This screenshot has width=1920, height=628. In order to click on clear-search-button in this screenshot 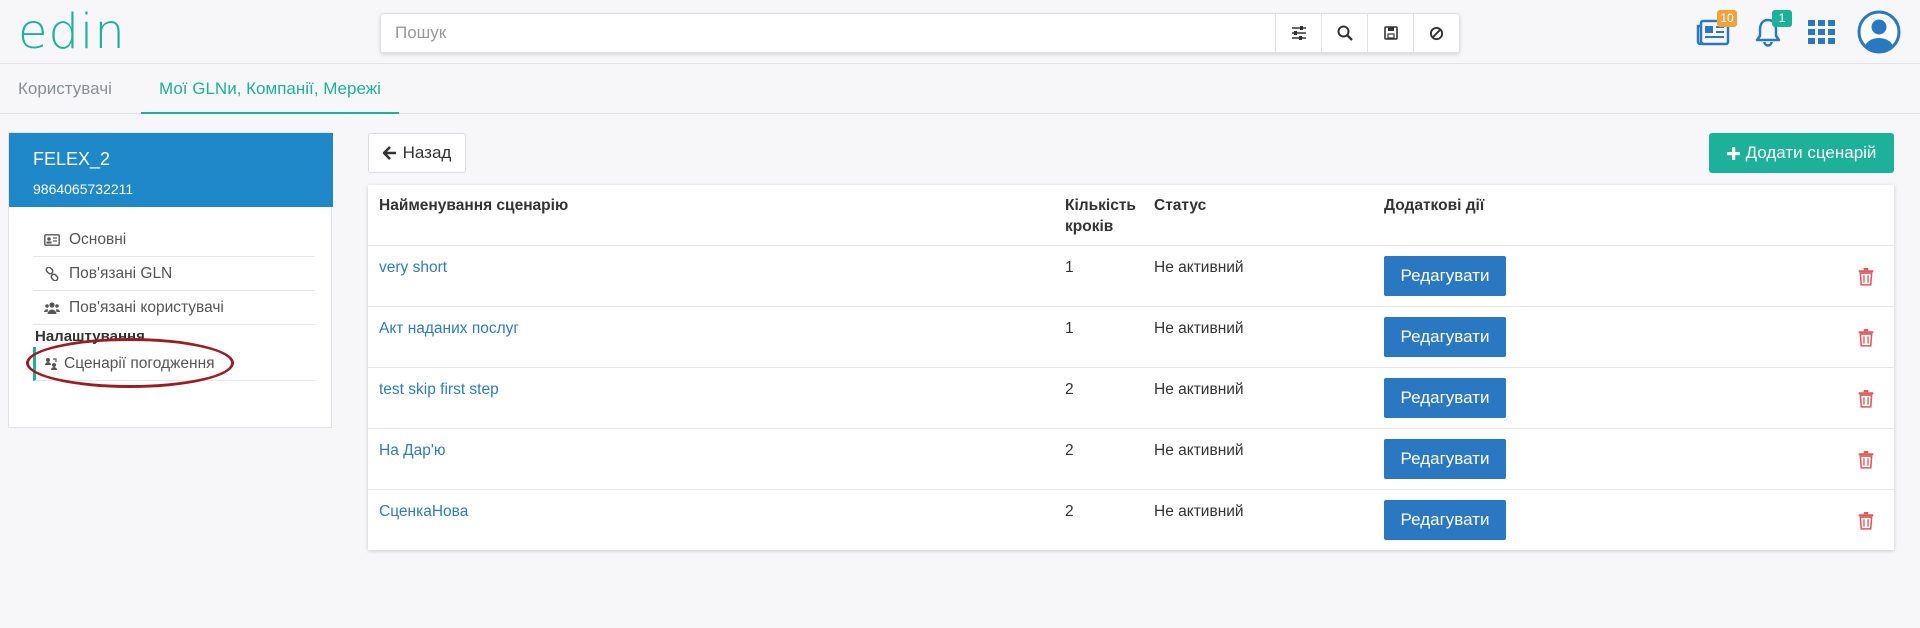, I will do `click(1436, 33)`.